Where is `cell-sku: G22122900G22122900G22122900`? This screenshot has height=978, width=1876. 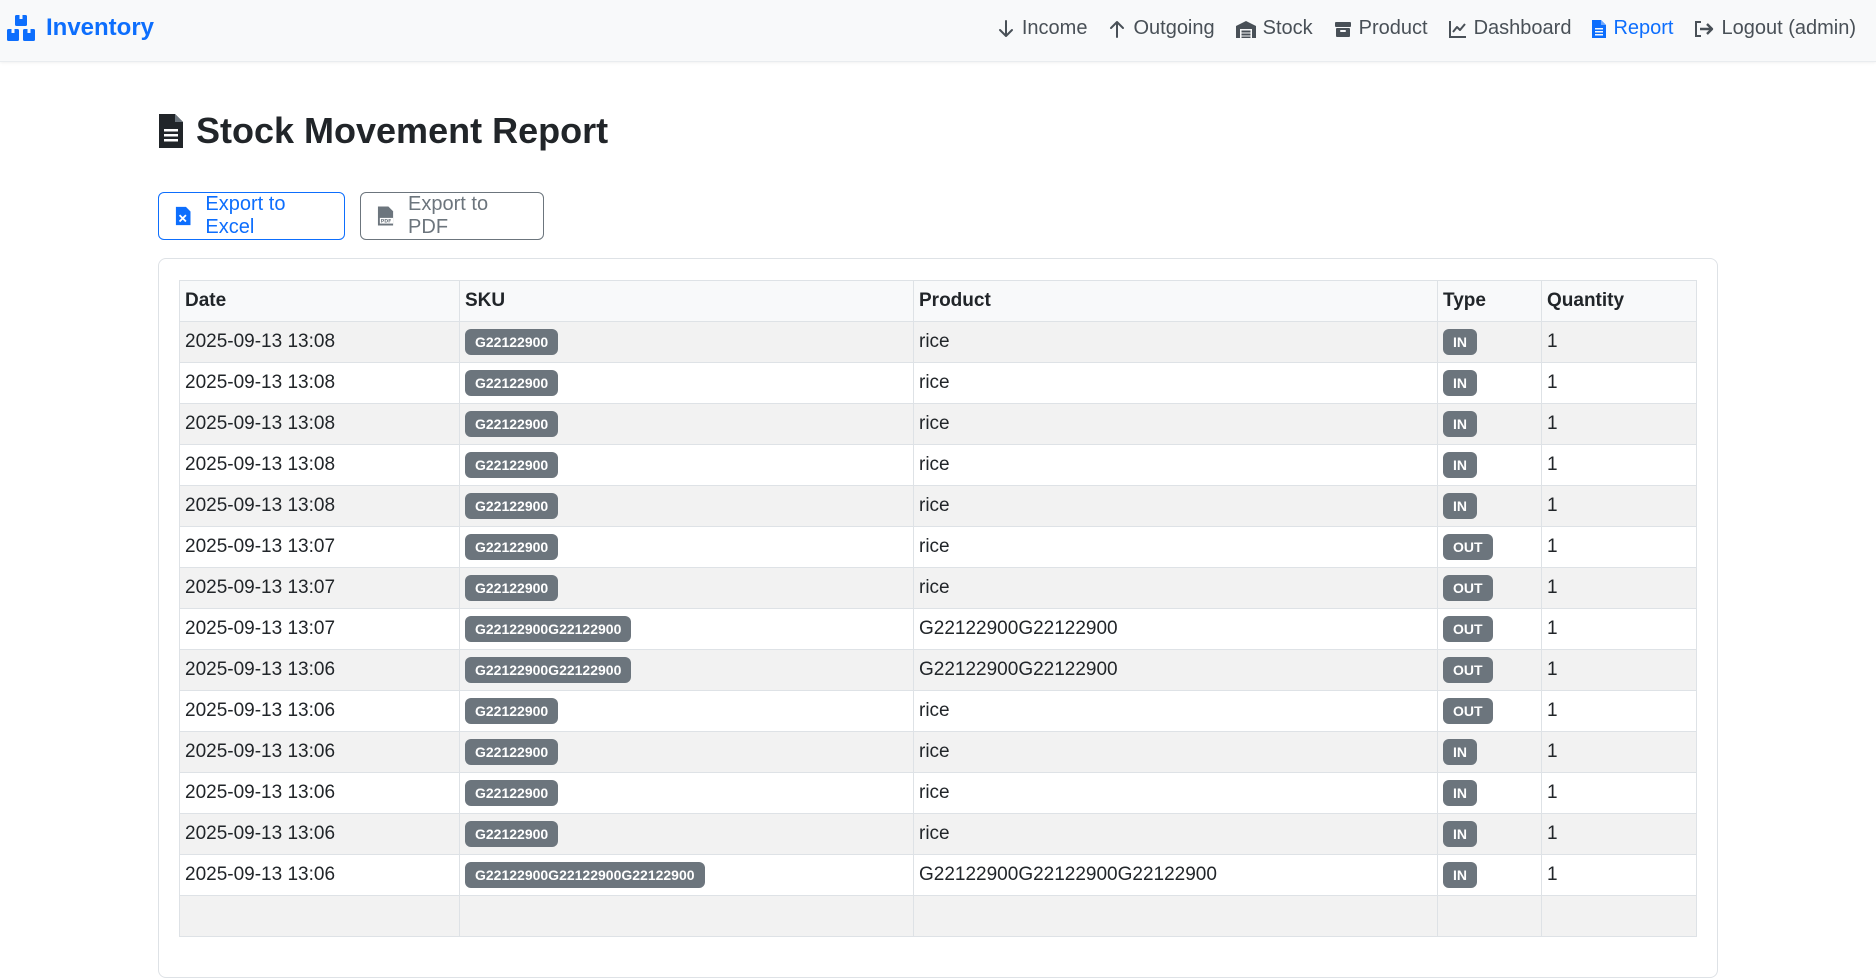 cell-sku: G22122900G22122900G22122900 is located at coordinates (686, 875).